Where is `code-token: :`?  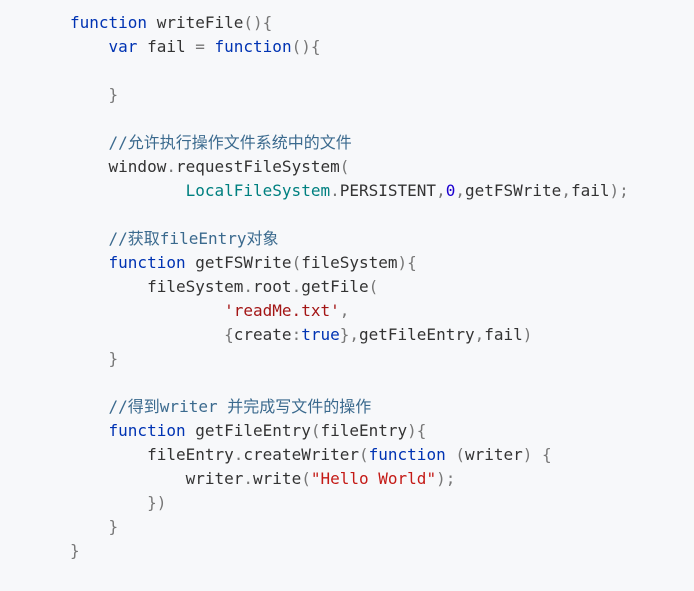 code-token: : is located at coordinates (296, 334).